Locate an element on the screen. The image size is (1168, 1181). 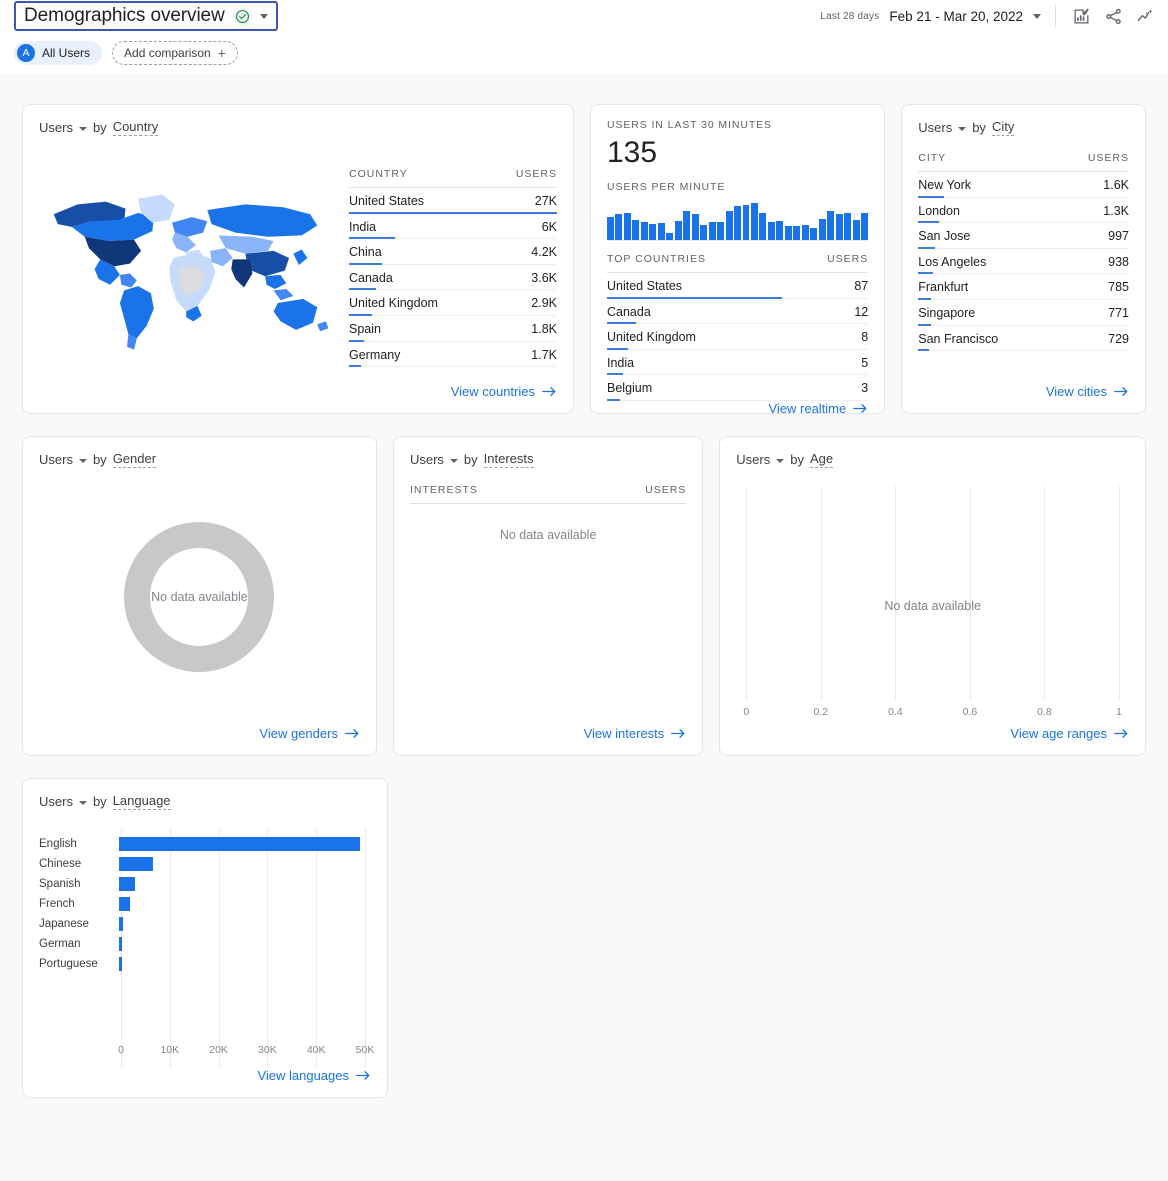
row-value: 5 is located at coordinates (865, 362).